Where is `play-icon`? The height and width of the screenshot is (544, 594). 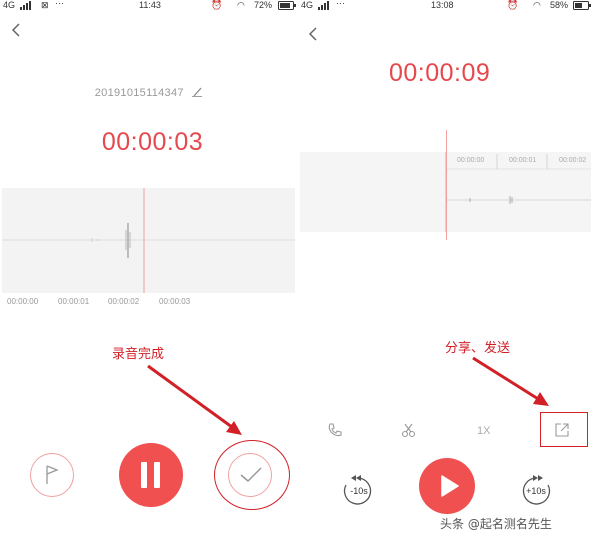 play-icon is located at coordinates (450, 488).